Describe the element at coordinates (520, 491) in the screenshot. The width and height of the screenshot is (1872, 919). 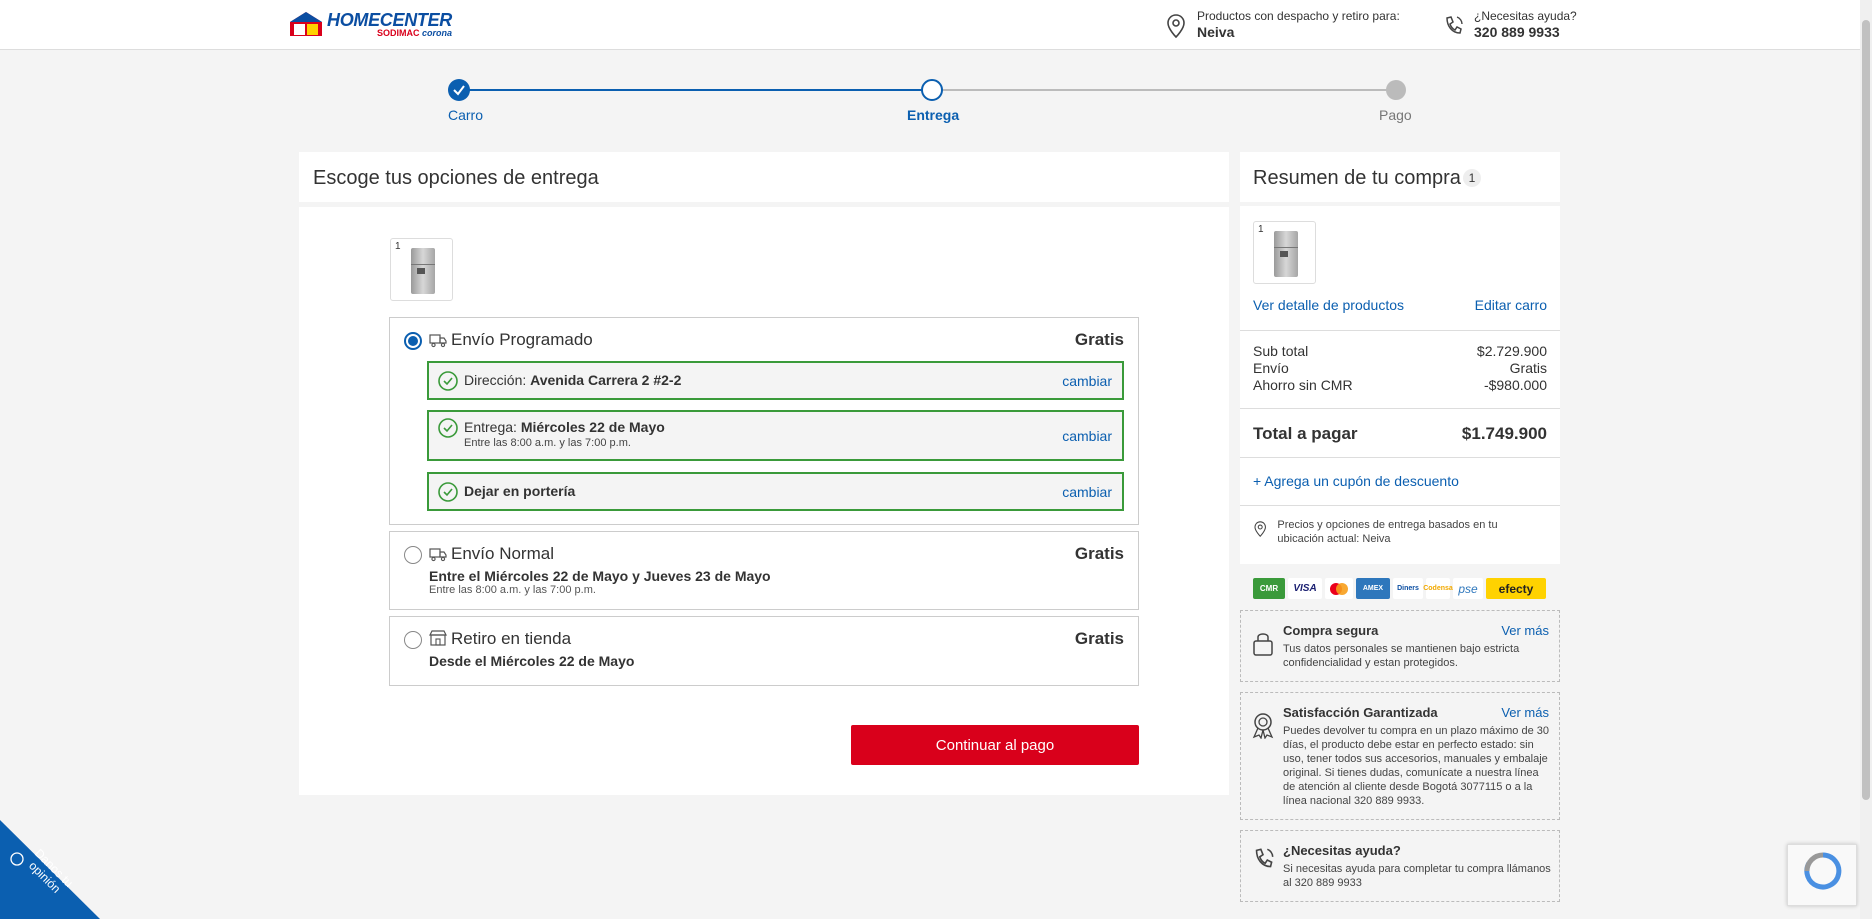
I see `porteria-value: Dejar en portería` at that location.